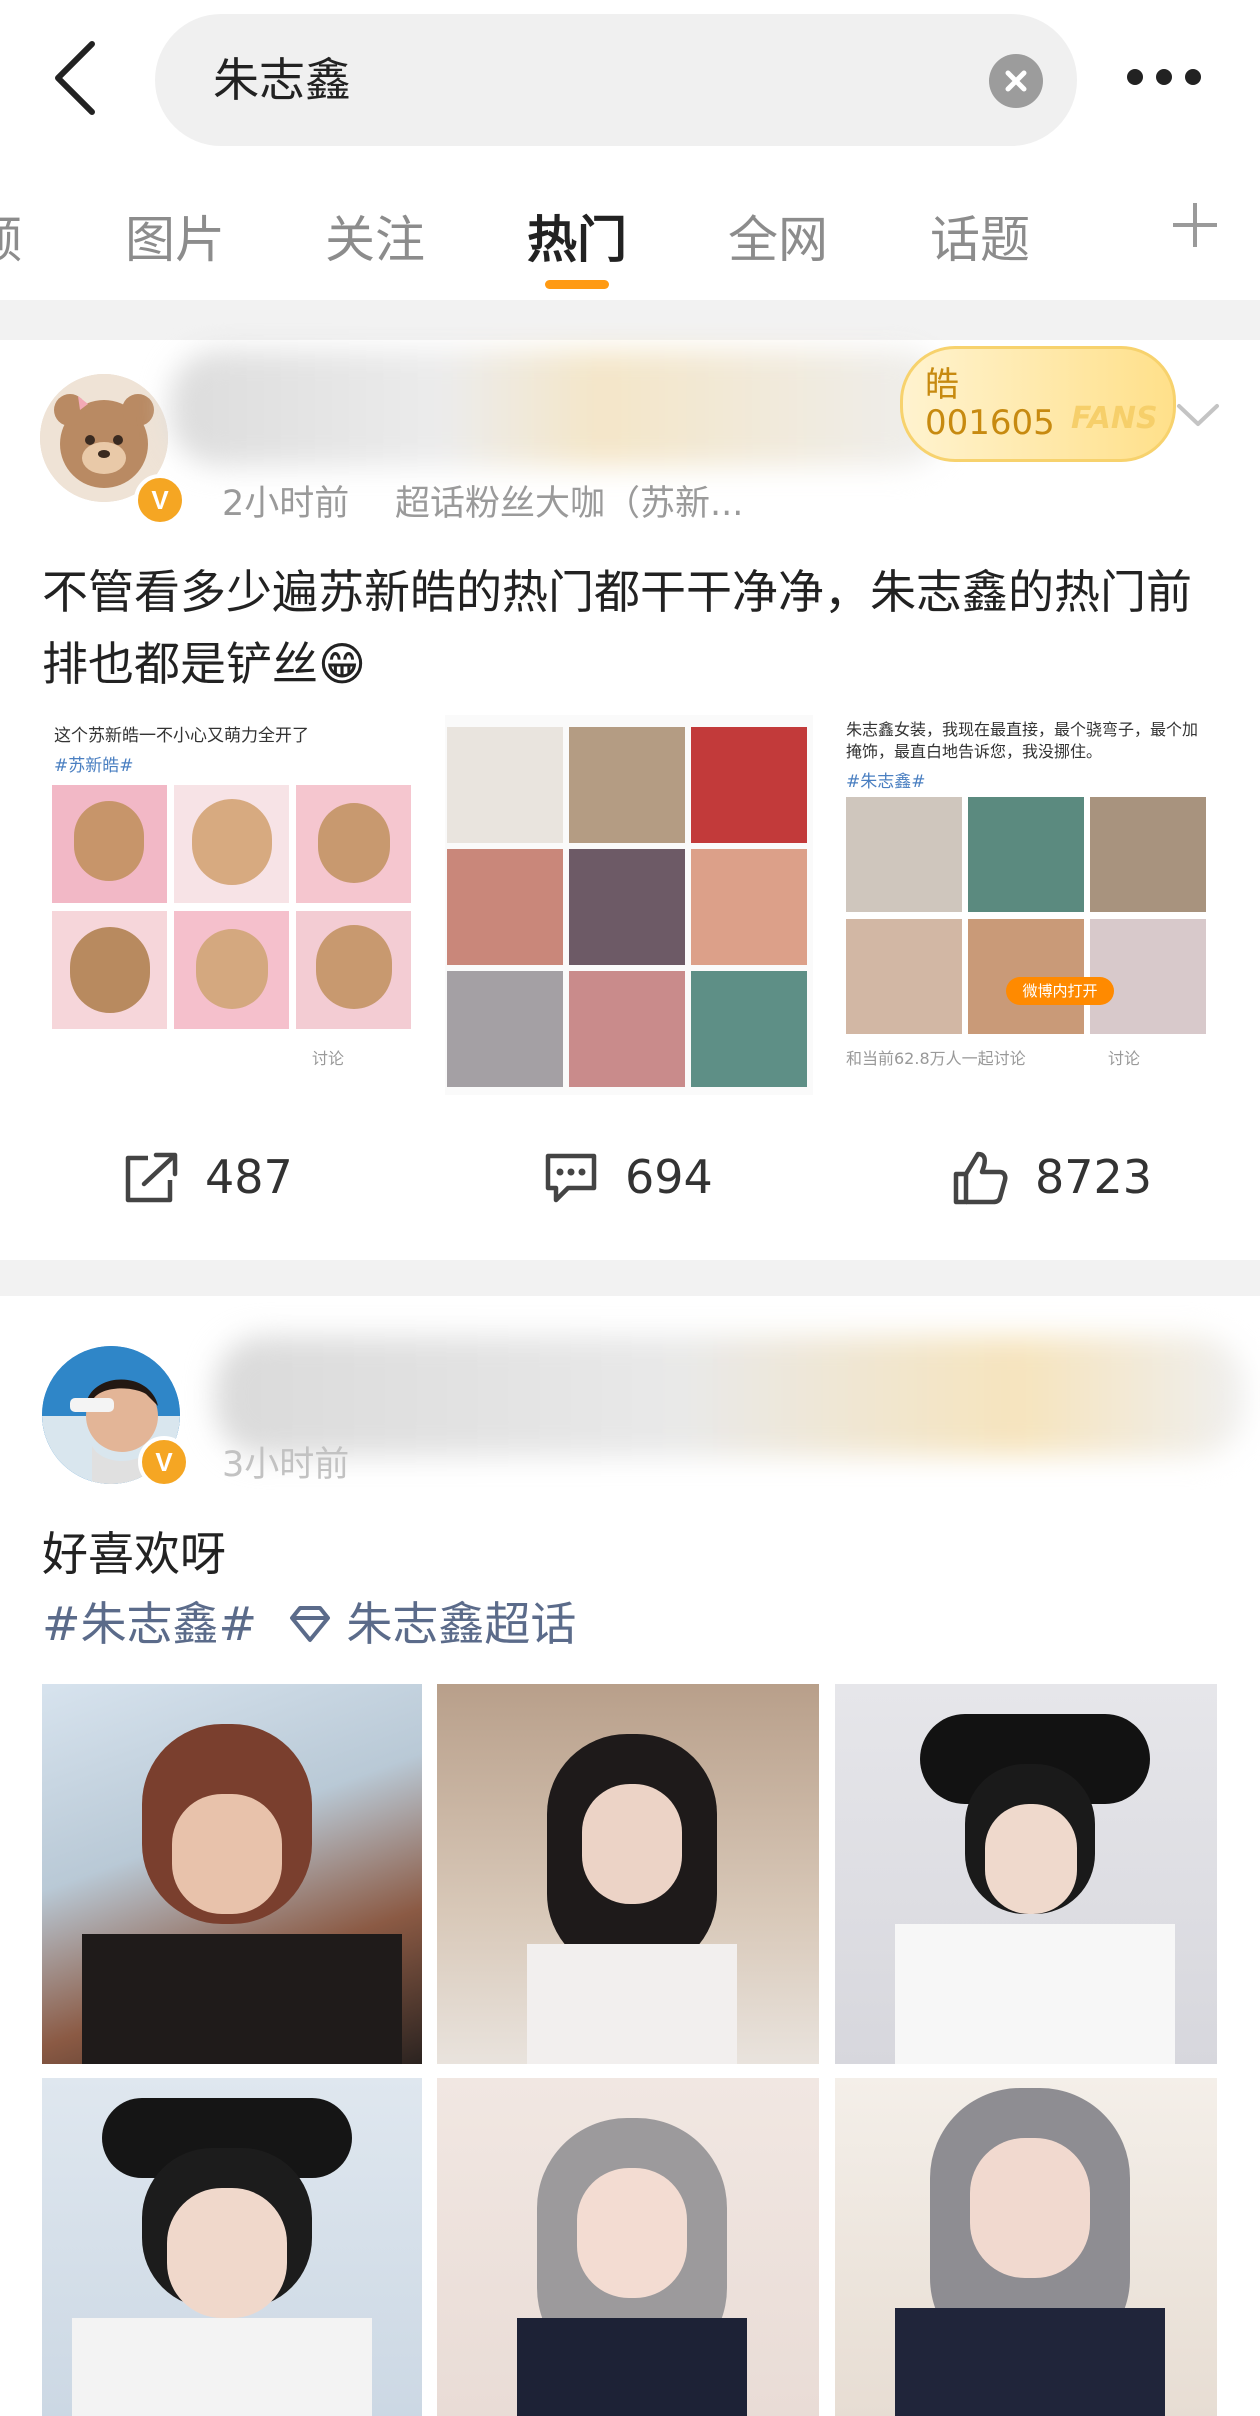 Image resolution: width=1260 pixels, height=2416 pixels. Describe the element at coordinates (78, 78) in the screenshot. I see `back-arrow-icon` at that location.